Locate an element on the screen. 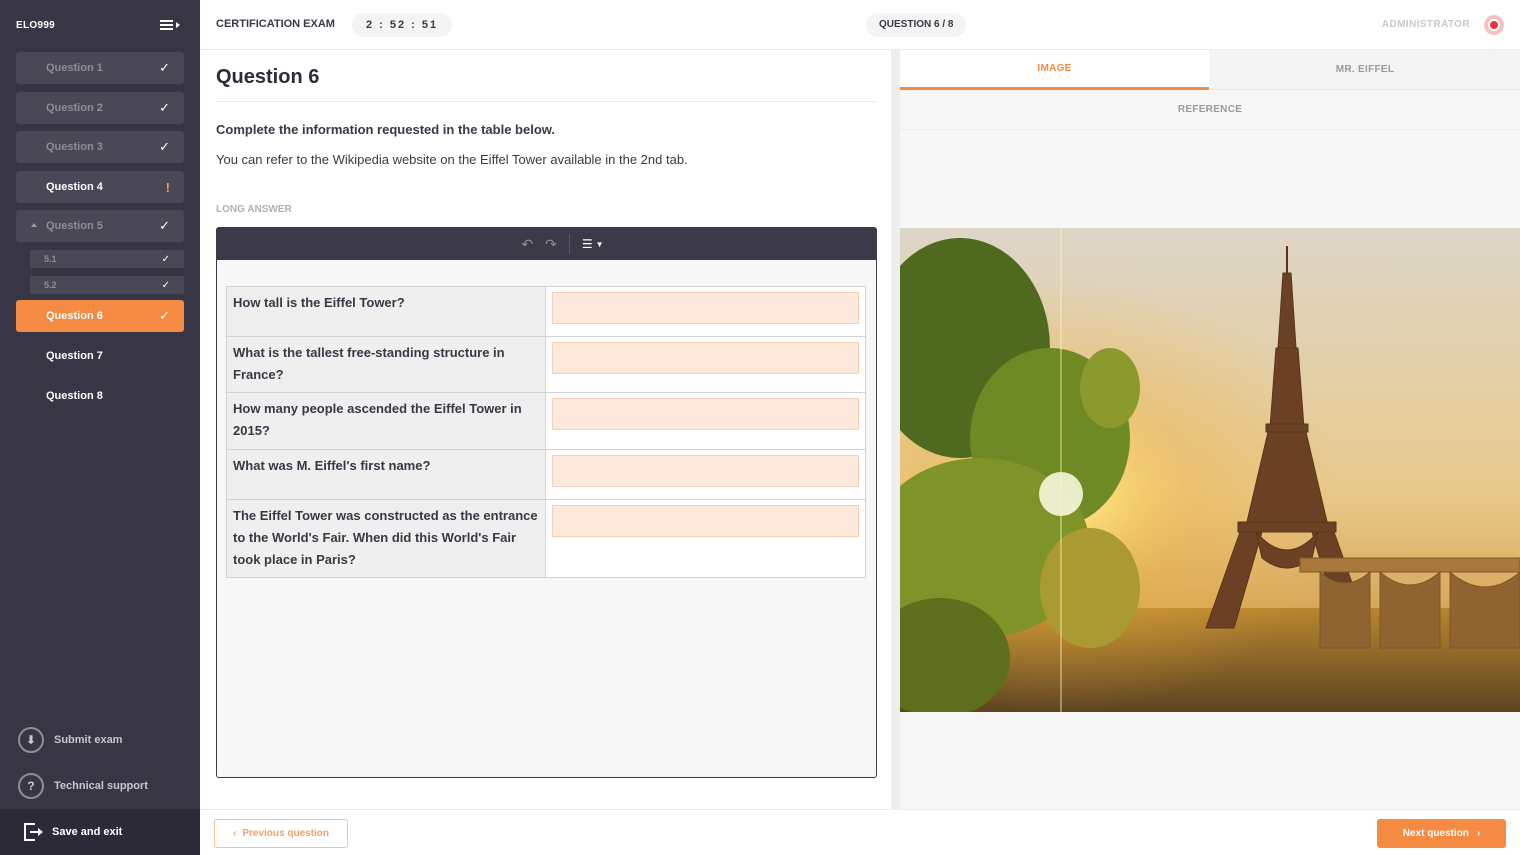 The height and width of the screenshot is (855, 1520). question-counter: QUESTION 6 / 8 is located at coordinates (916, 25).